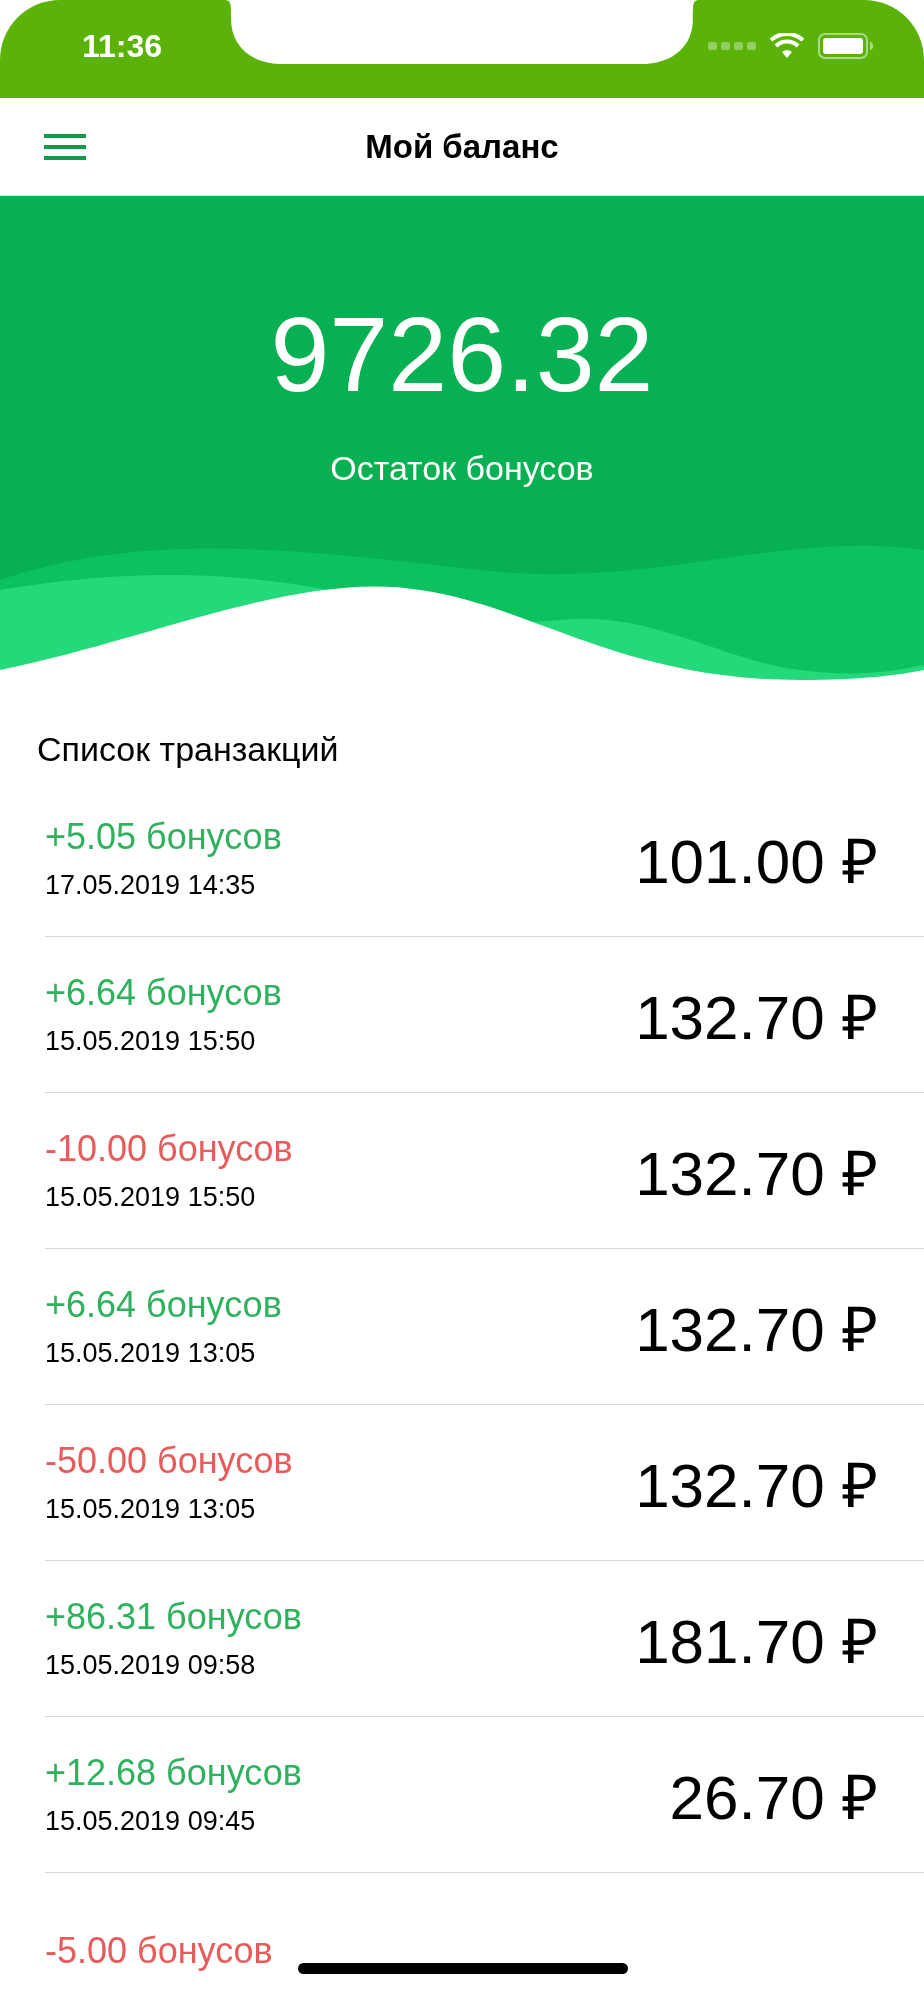 The width and height of the screenshot is (924, 2000). What do you see at coordinates (169, 1149) in the screenshot?
I see `bonus-change: -10.00 бонусов` at bounding box center [169, 1149].